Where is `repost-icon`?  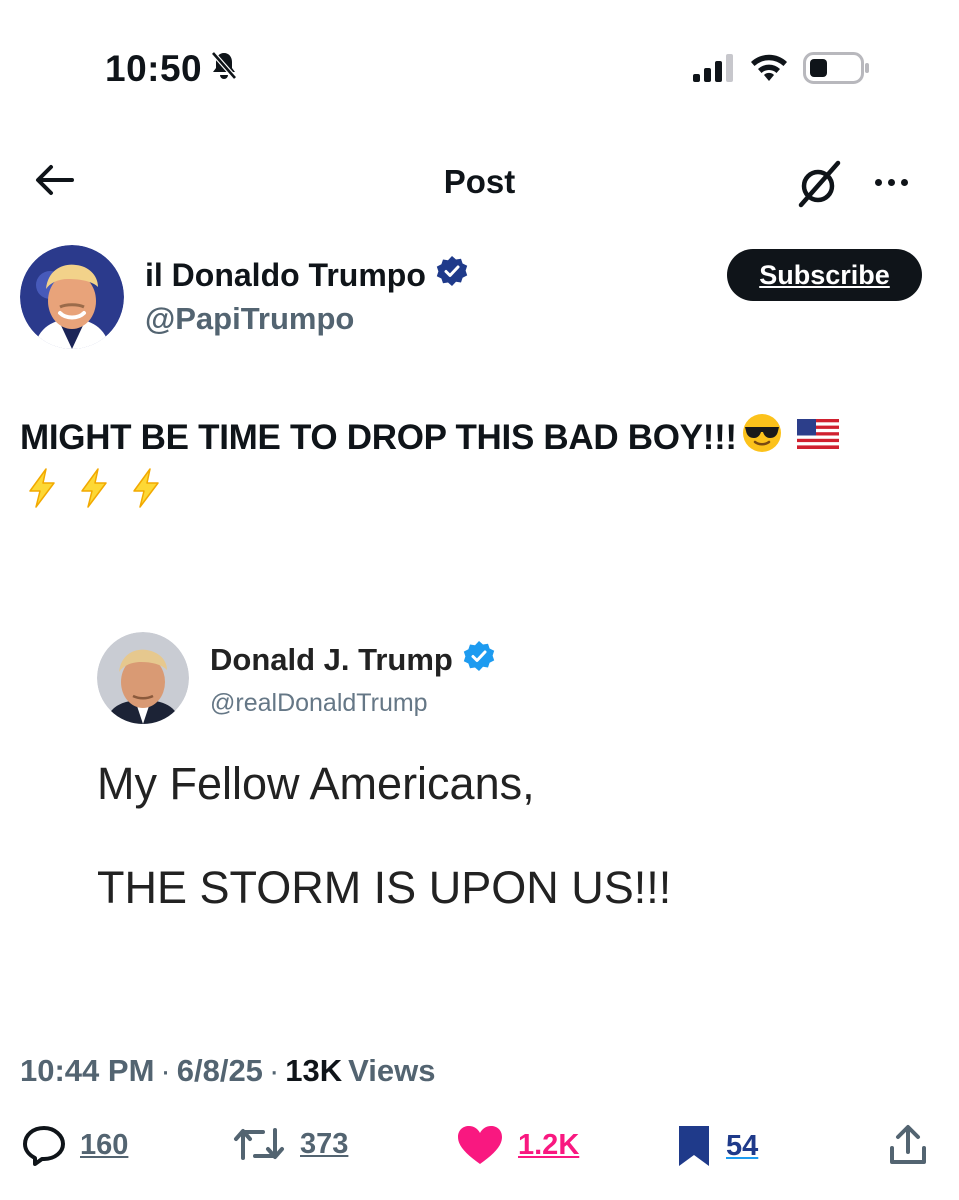 repost-icon is located at coordinates (259, 1144).